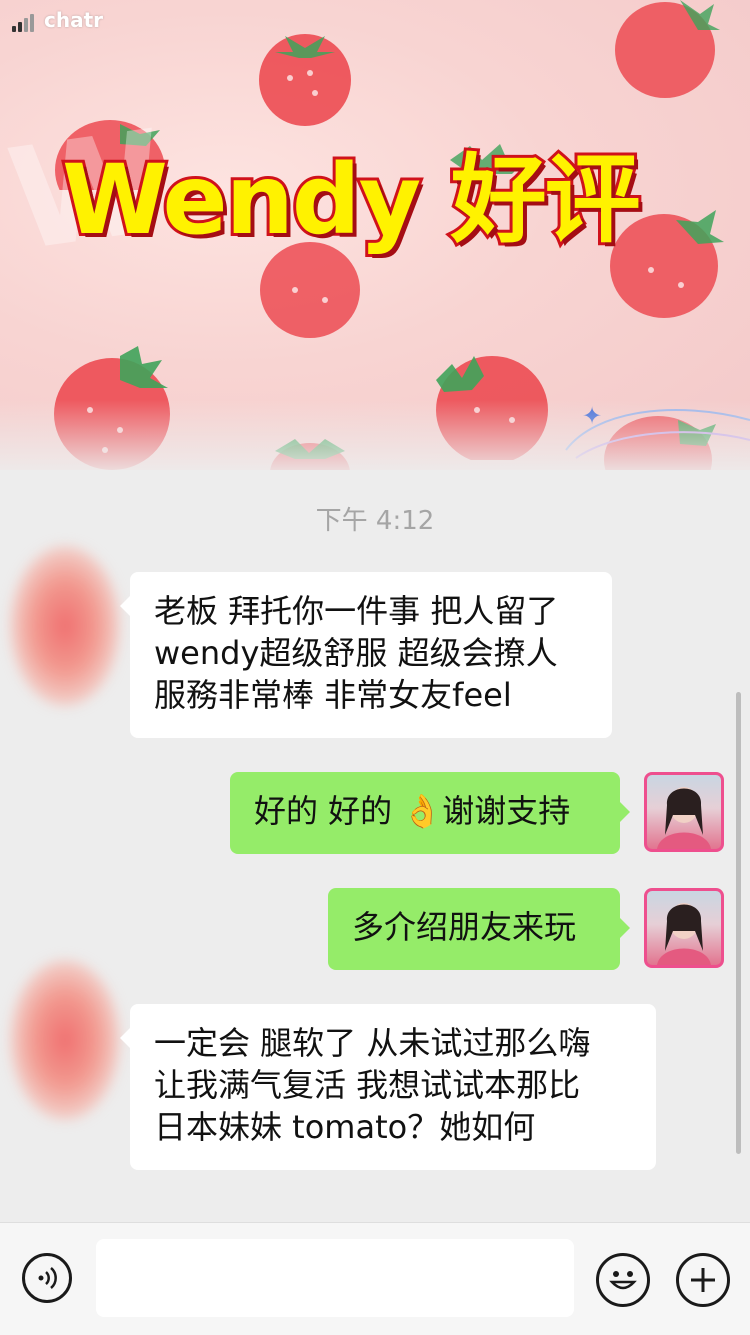 The width and height of the screenshot is (750, 1335). Describe the element at coordinates (333, 695) in the screenshot. I see `message-line: 服務非常棒 非常女友feel` at that location.